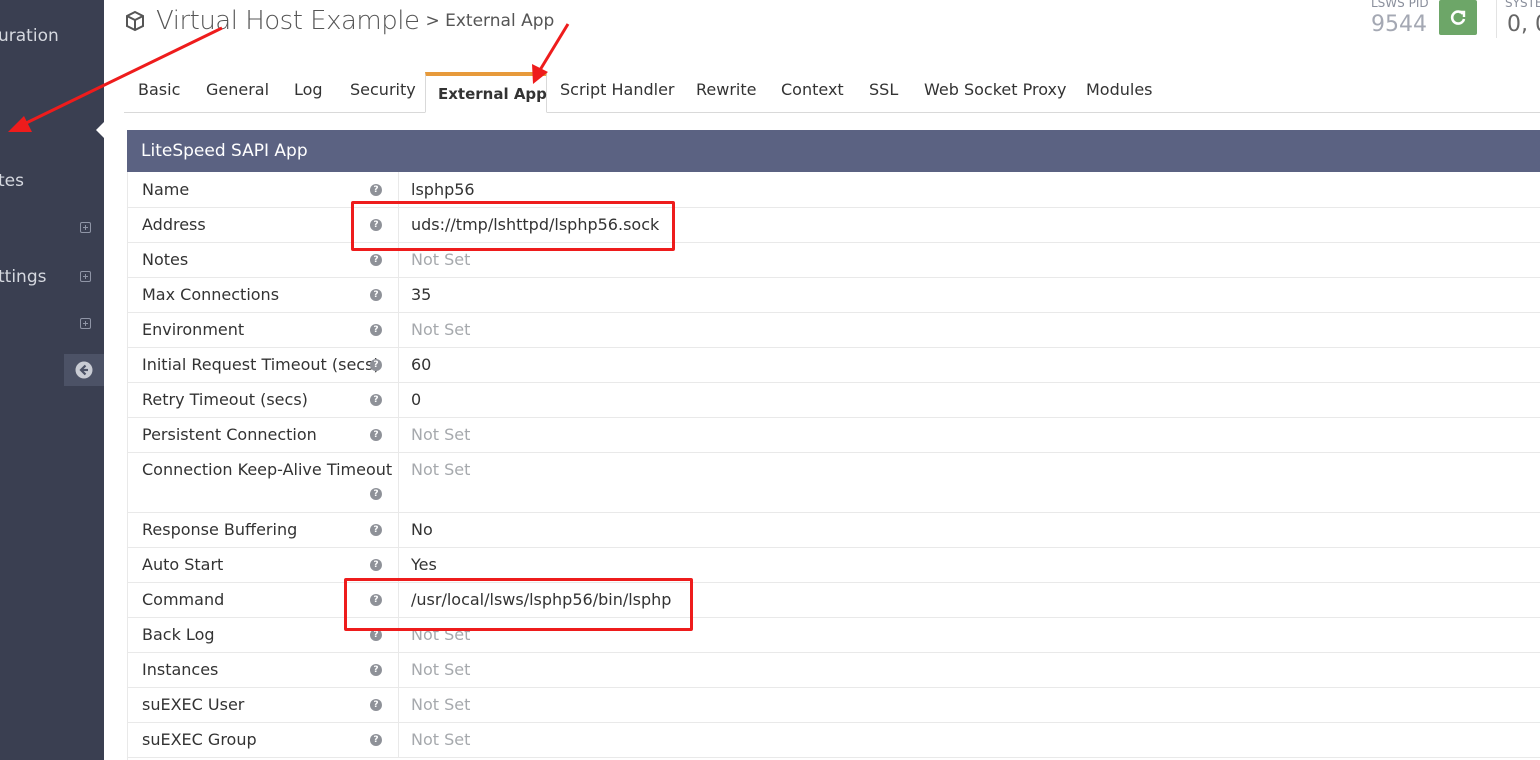  Describe the element at coordinates (421, 364) in the screenshot. I see `row-value: 60` at that location.